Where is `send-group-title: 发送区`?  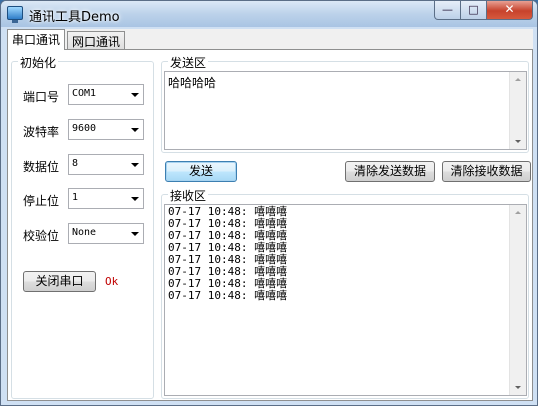
send-group-title: 发送区 is located at coordinates (188, 62).